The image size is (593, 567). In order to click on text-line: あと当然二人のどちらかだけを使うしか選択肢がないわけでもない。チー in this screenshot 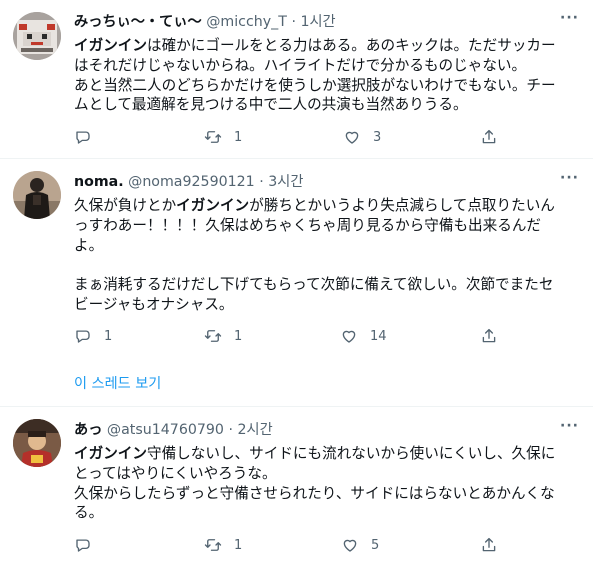, I will do `click(315, 85)`.